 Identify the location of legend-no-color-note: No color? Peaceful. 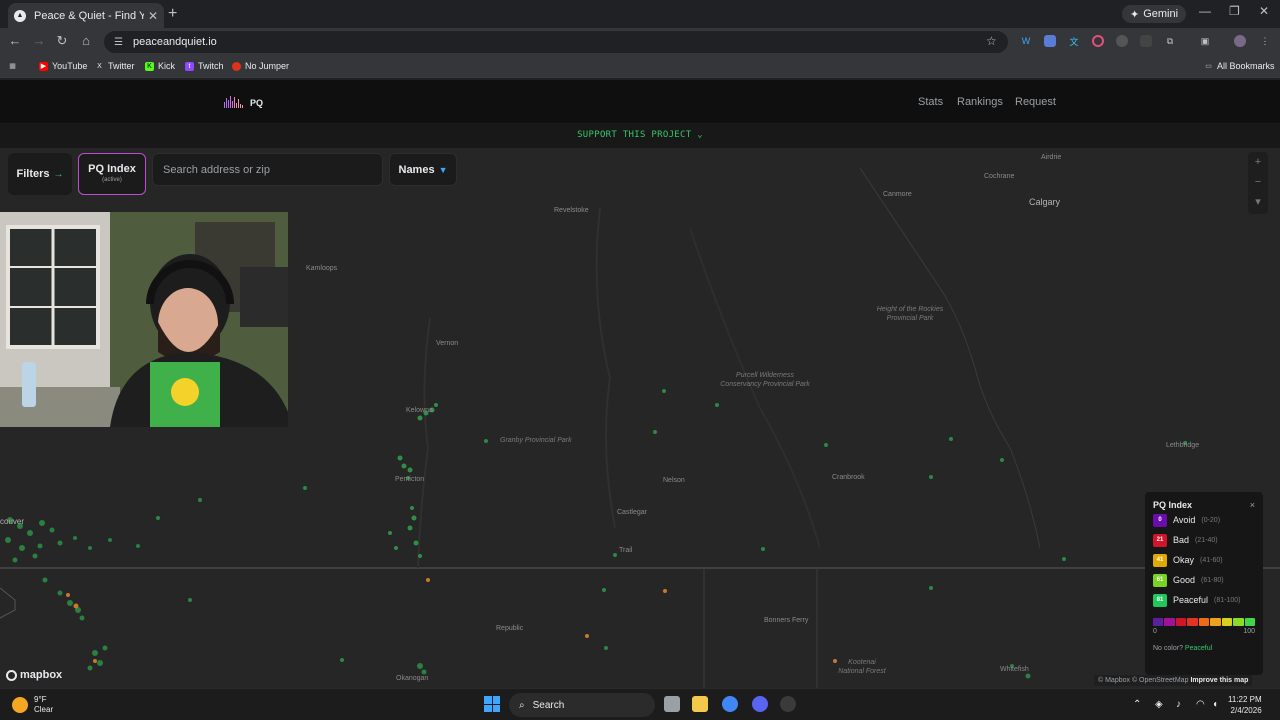
(1204, 648).